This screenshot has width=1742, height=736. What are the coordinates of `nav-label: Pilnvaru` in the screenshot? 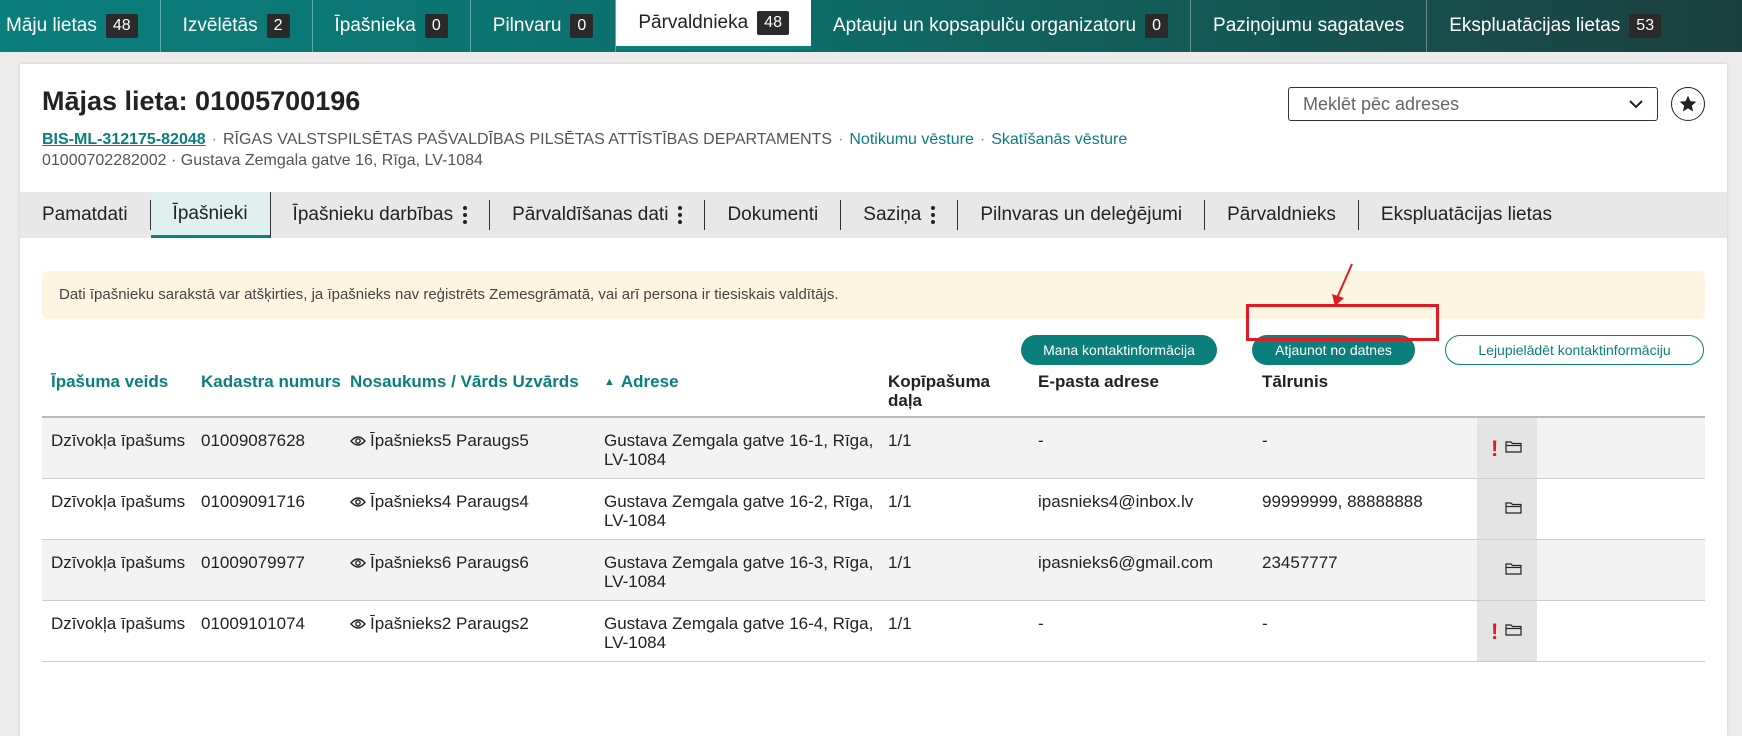 It's located at (527, 25).